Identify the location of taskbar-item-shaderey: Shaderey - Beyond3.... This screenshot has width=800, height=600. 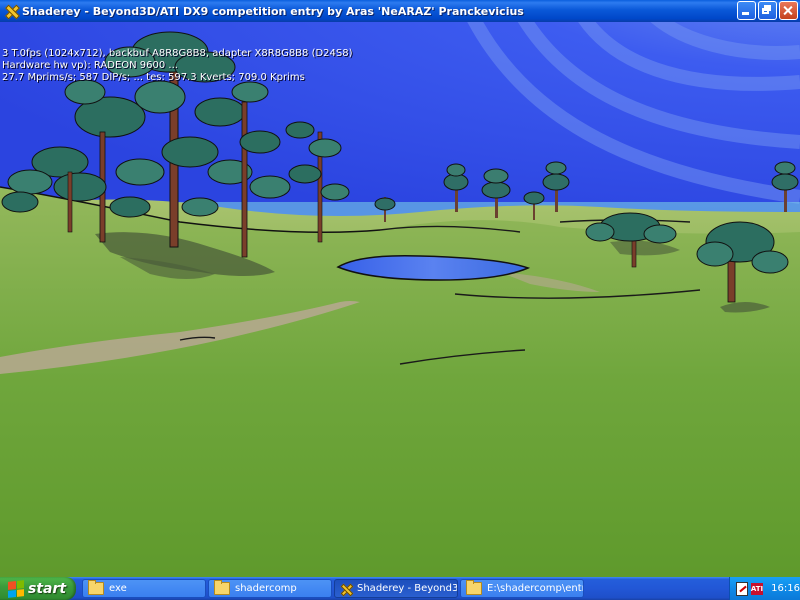
(396, 588).